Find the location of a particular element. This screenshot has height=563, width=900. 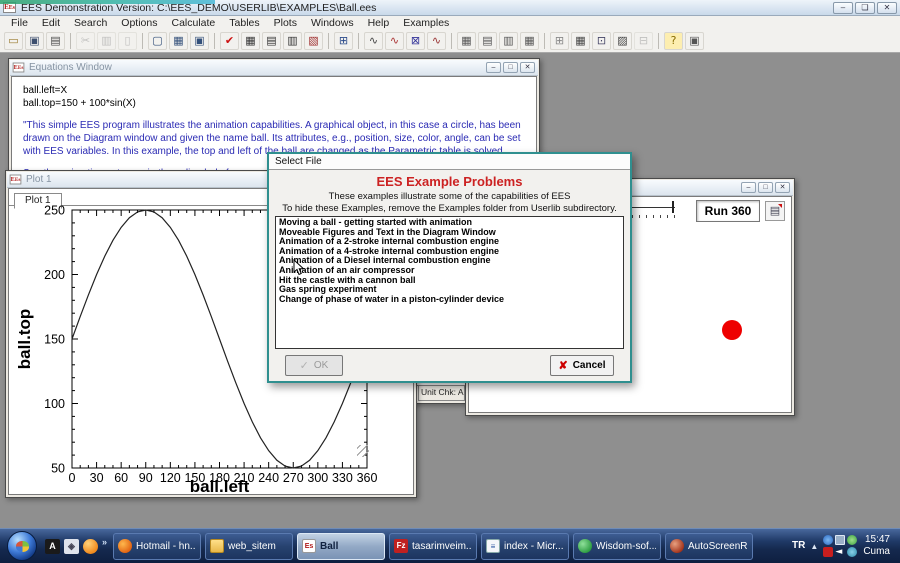

taskbar-button-web-sitem: web_sitem is located at coordinates (249, 546).